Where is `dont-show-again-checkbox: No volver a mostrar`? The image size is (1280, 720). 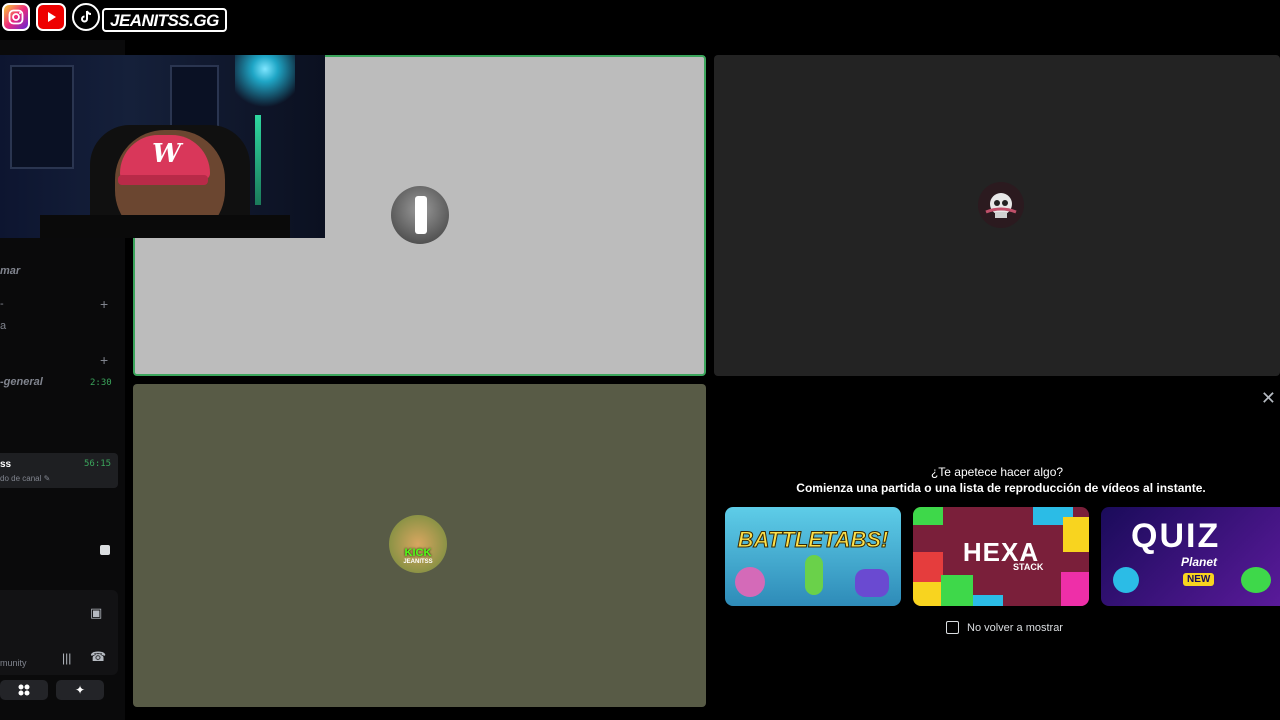 dont-show-again-checkbox: No volver a mostrar is located at coordinates (1004, 627).